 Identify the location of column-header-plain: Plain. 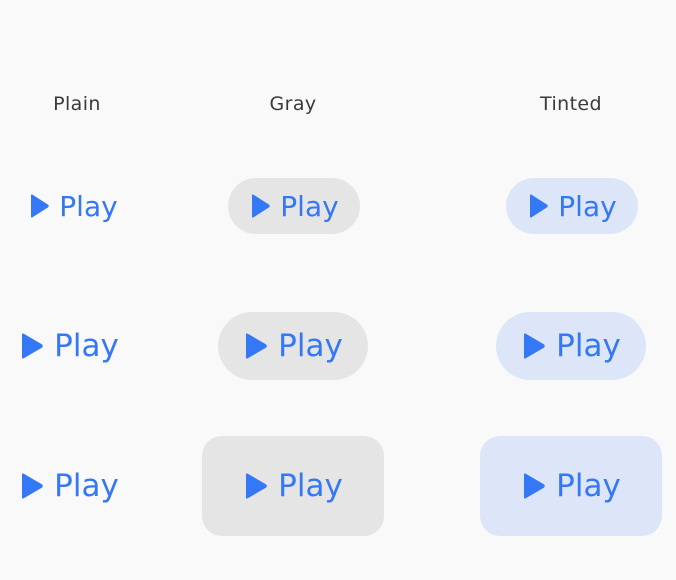
(77, 104).